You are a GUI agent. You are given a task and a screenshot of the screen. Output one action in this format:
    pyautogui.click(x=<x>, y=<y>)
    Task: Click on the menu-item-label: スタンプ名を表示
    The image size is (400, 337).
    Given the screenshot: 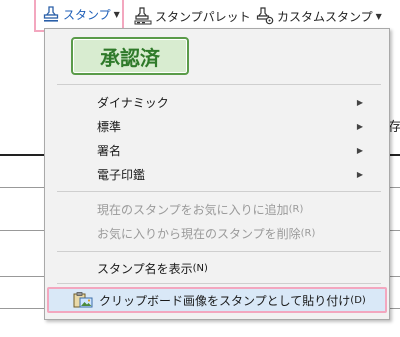 What is the action you would take?
    pyautogui.click(x=145, y=268)
    